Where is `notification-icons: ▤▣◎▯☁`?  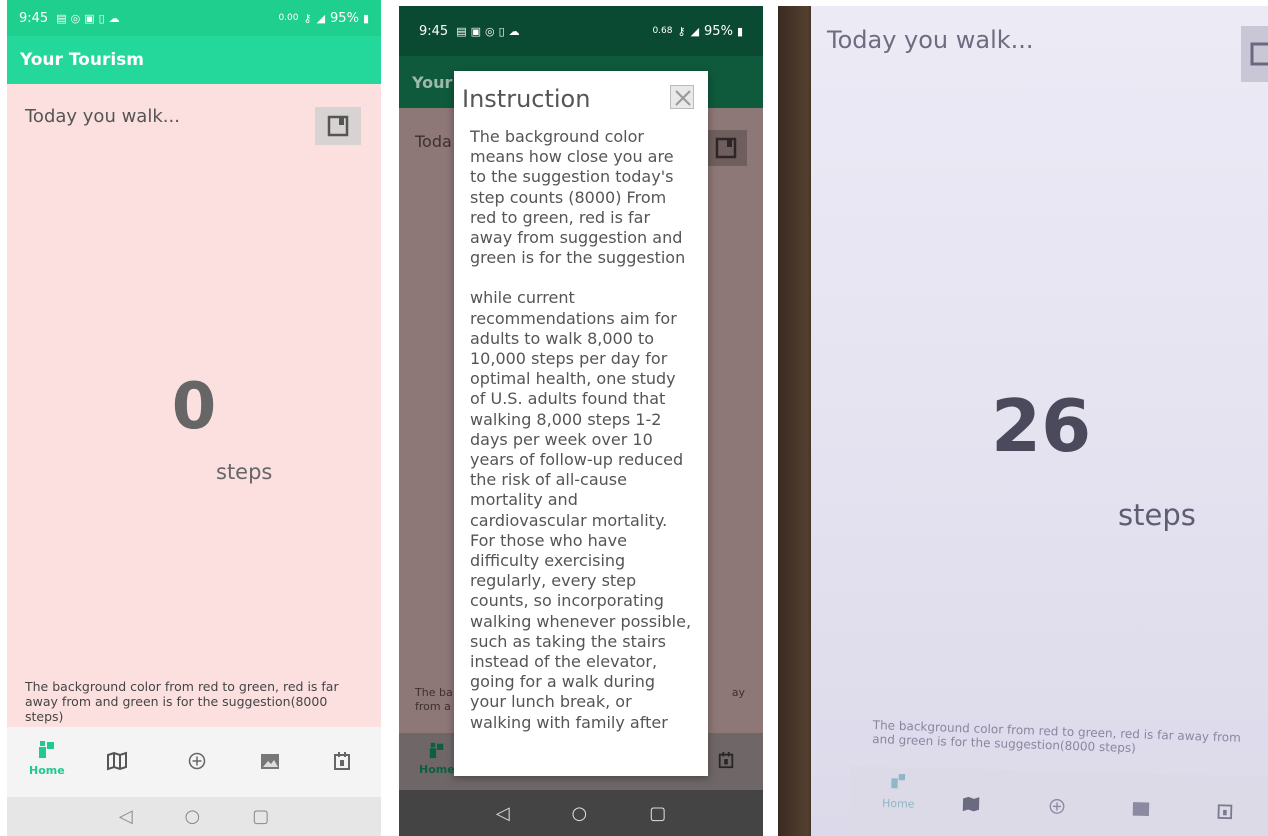
notification-icons: ▤▣◎▯☁ is located at coordinates (490, 31).